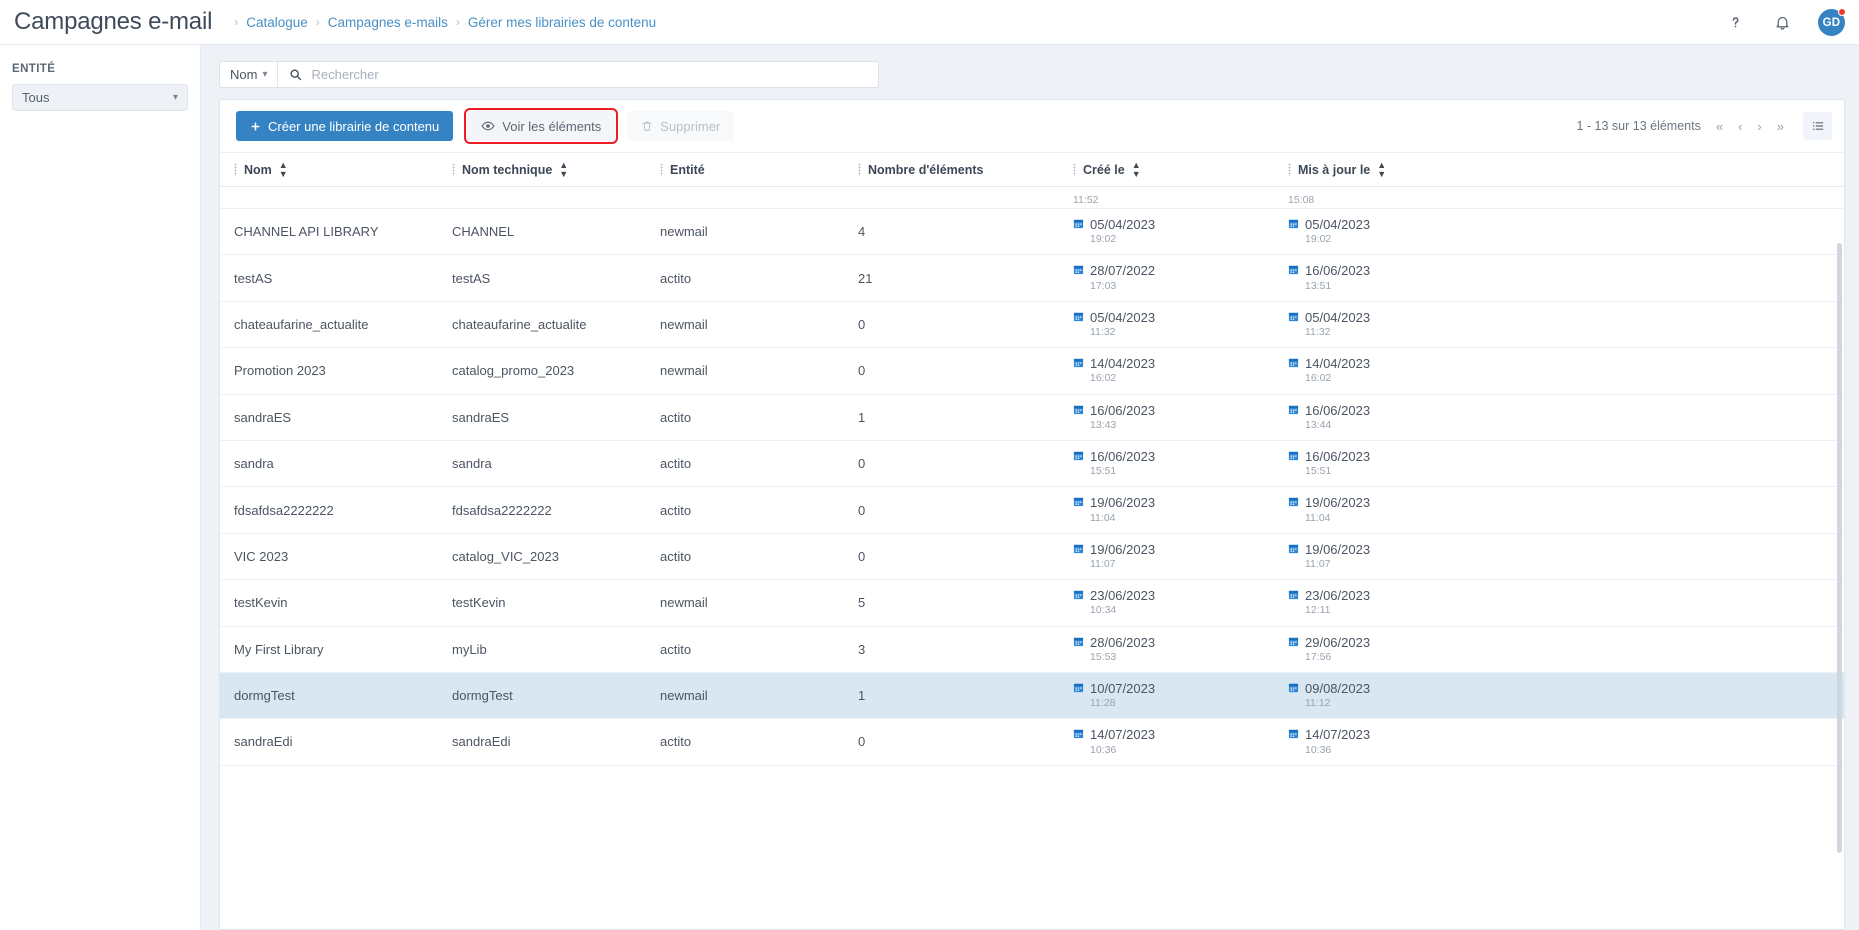 The width and height of the screenshot is (1859, 930). What do you see at coordinates (1032, 198) in the screenshot?
I see `table-row-partial: 11:52 15:08` at bounding box center [1032, 198].